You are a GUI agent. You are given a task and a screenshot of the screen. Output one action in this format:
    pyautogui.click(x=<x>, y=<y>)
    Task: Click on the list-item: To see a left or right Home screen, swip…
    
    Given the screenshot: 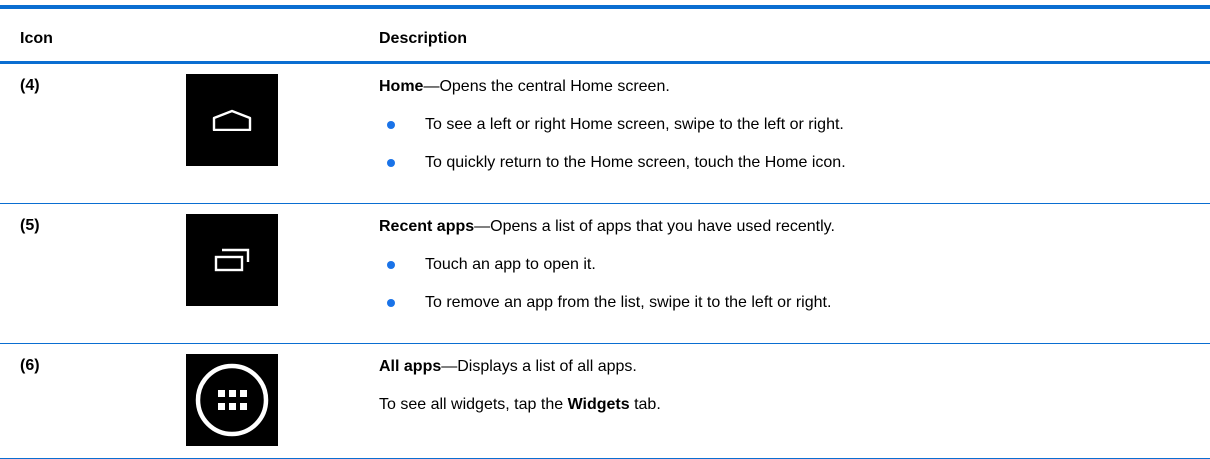 What is the action you would take?
    pyautogui.click(x=779, y=125)
    